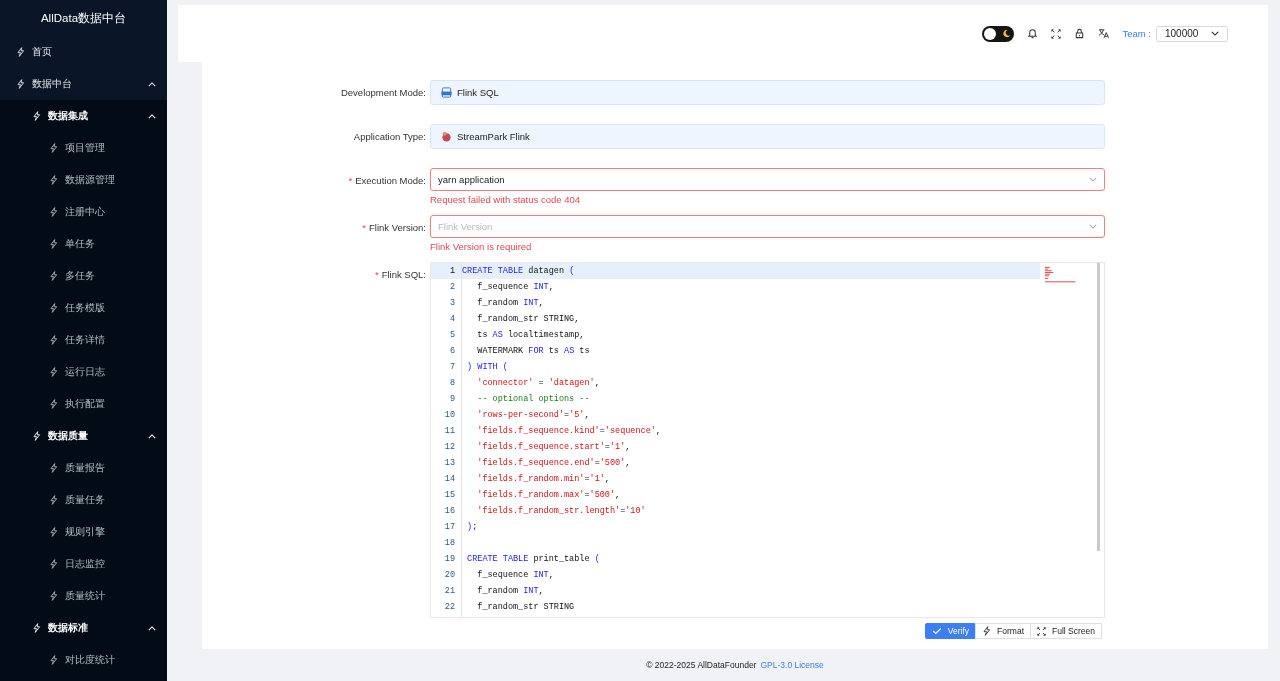 The height and width of the screenshot is (681, 1280). Describe the element at coordinates (83, 340) in the screenshot. I see `menu-item: 任务详情` at that location.